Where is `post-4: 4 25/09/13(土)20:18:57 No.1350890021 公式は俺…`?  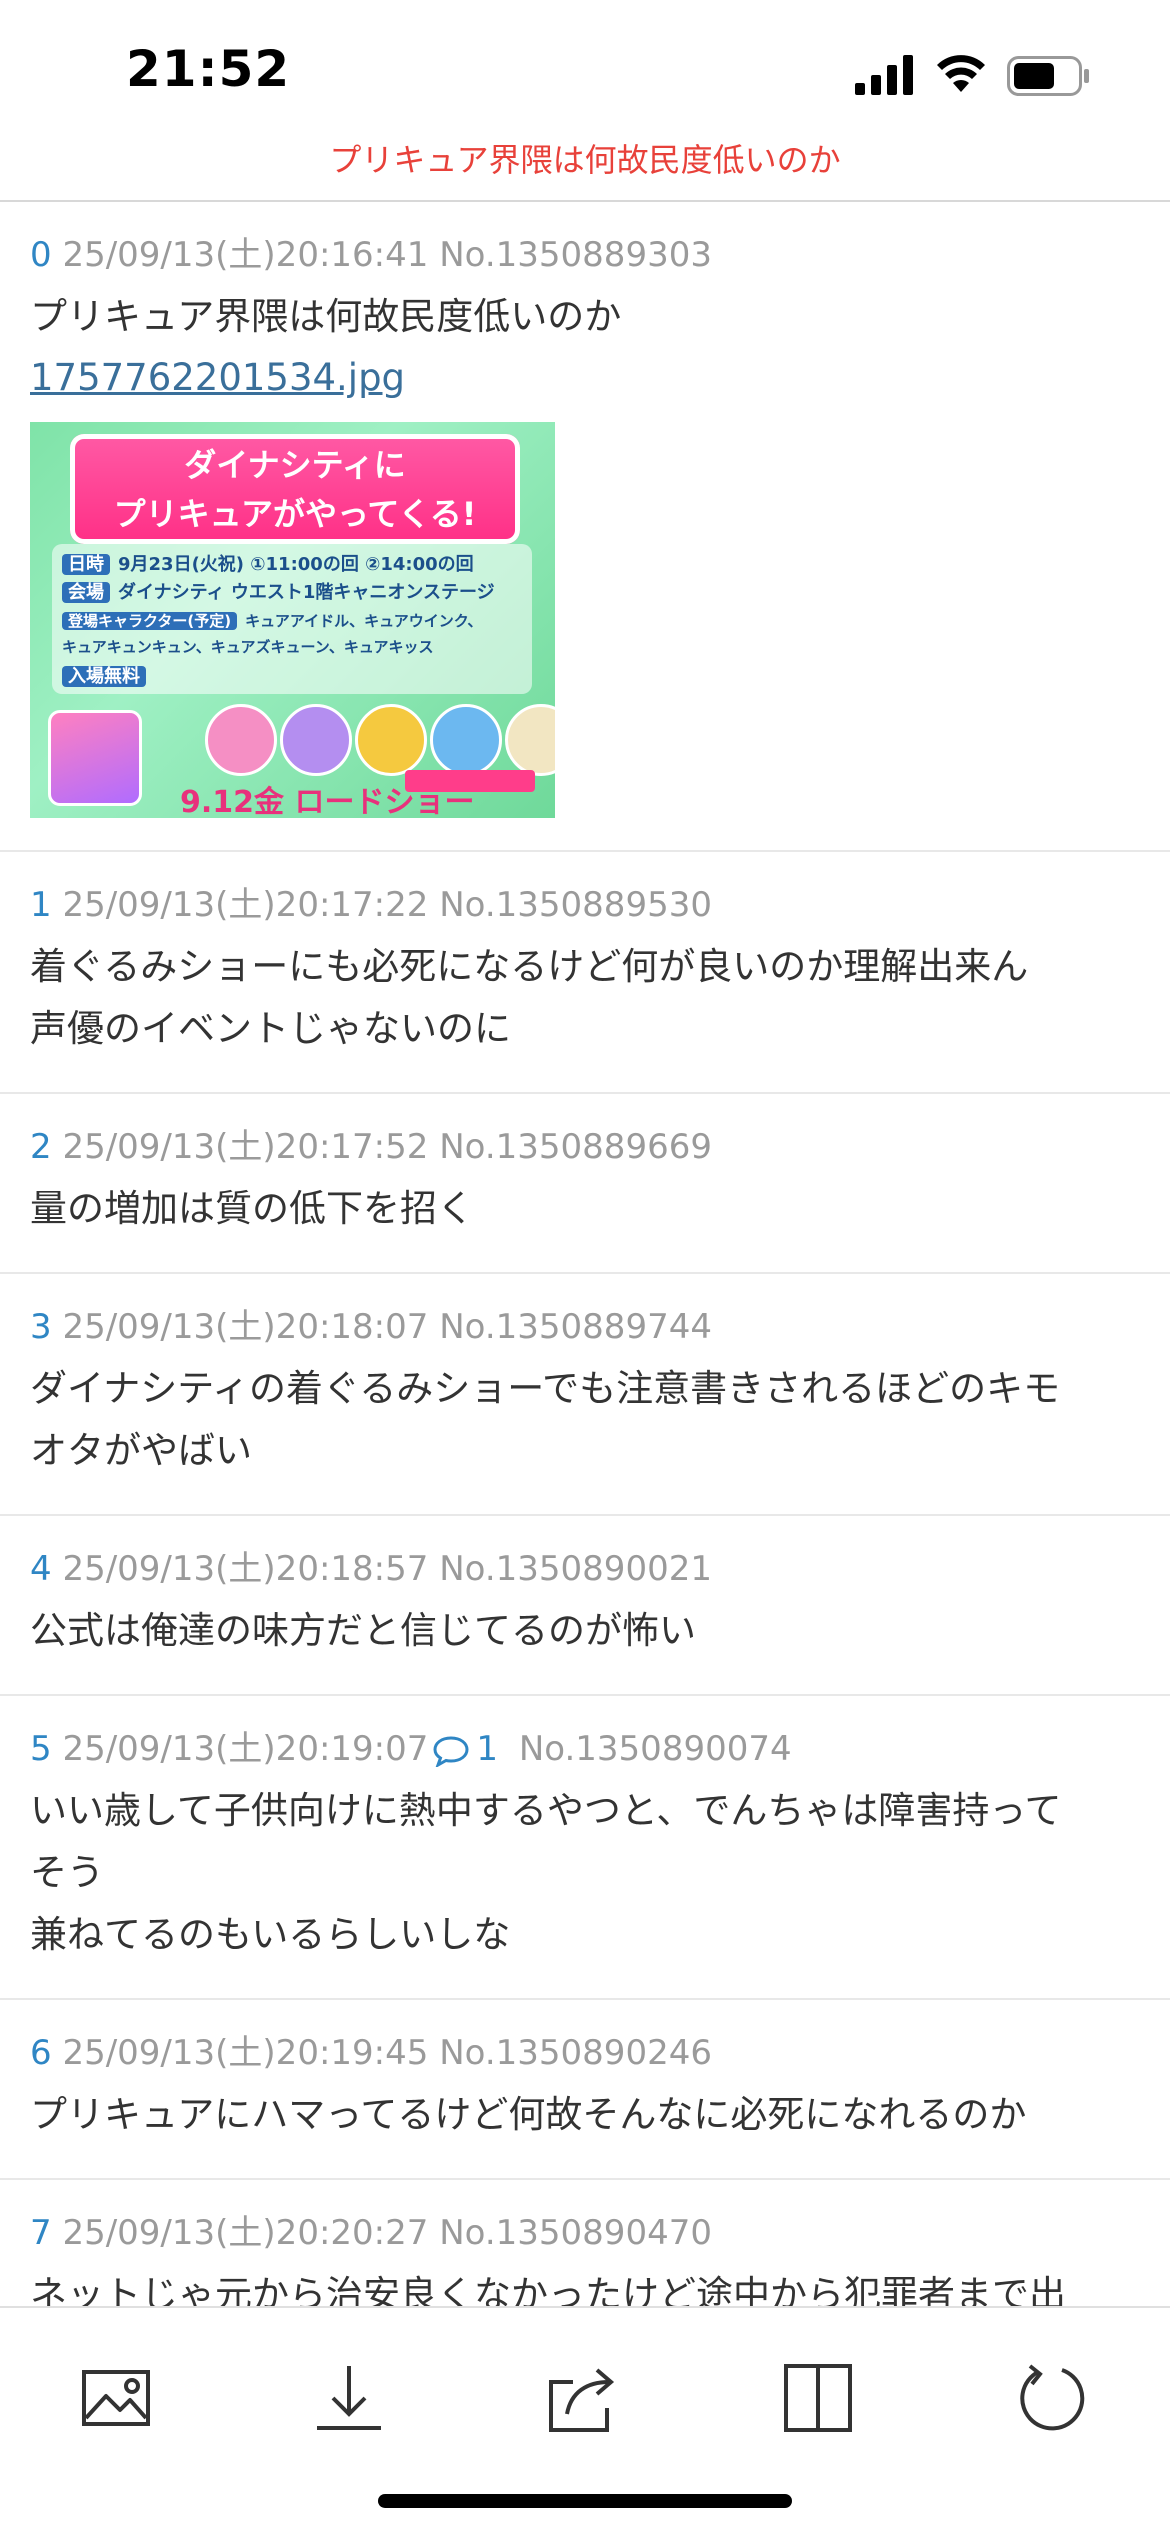 post-4: 4 25/09/13(土)20:18:57 No.1350890021 公式は俺… is located at coordinates (585, 1606).